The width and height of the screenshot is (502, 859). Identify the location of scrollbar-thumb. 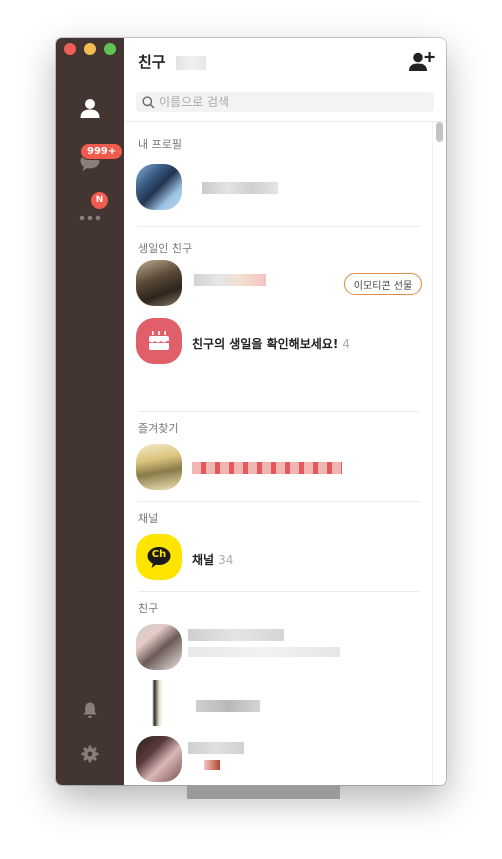
(439, 132).